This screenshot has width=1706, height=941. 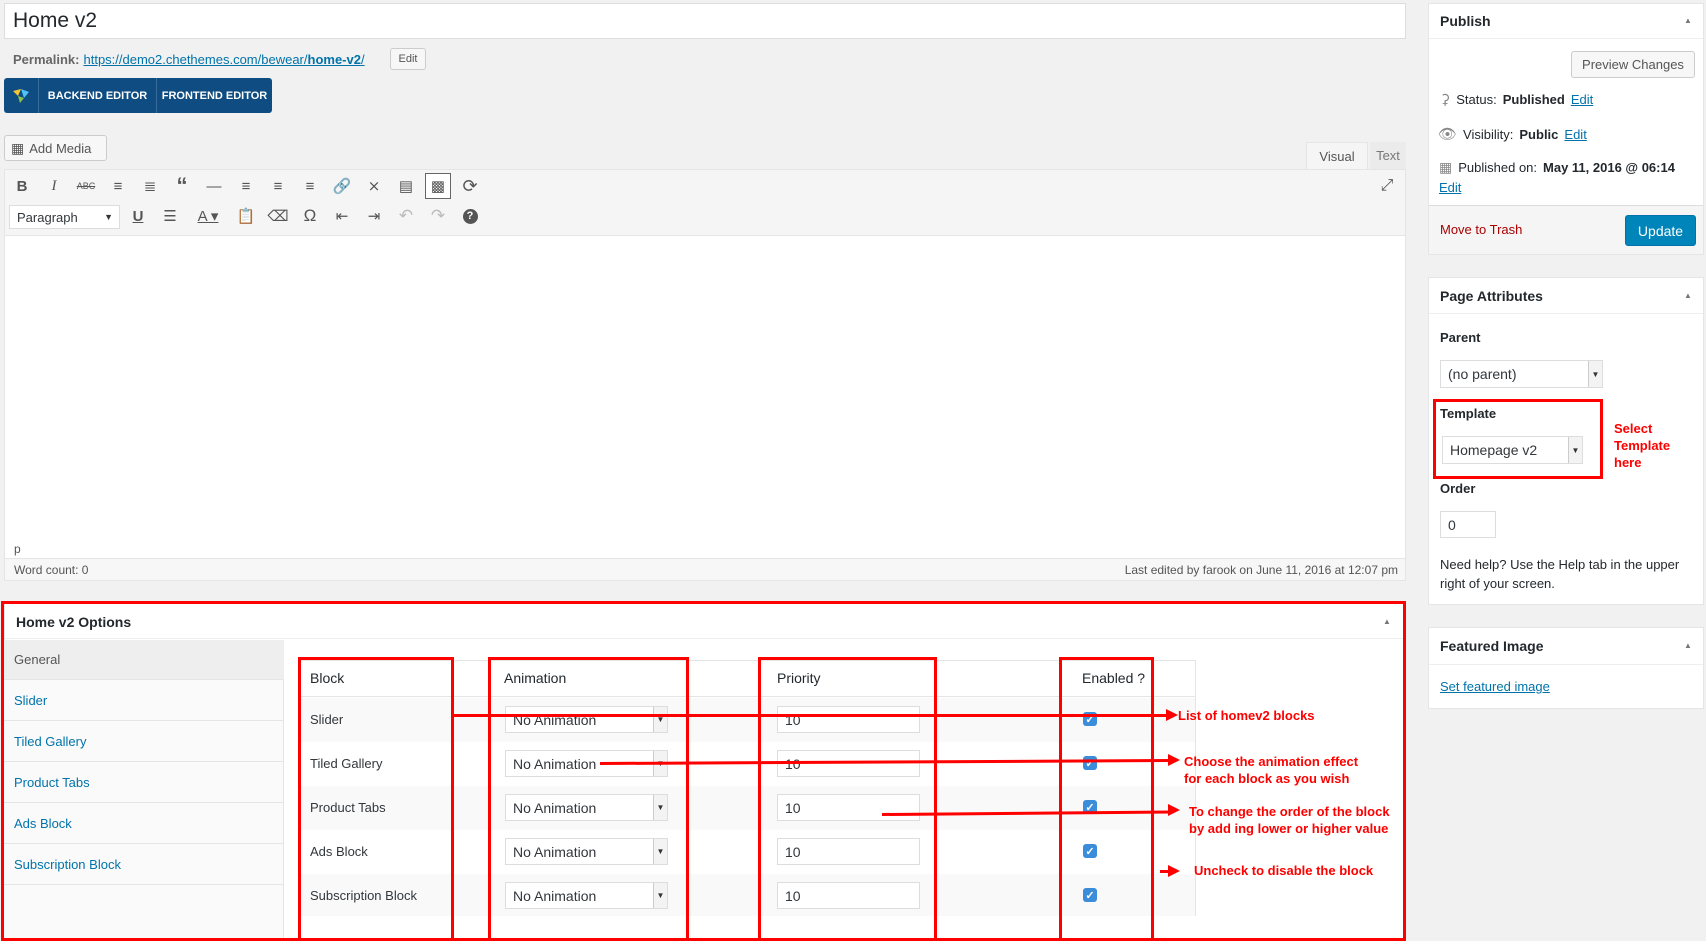 What do you see at coordinates (1566, 38) in the screenshot?
I see `publish-divider` at bounding box center [1566, 38].